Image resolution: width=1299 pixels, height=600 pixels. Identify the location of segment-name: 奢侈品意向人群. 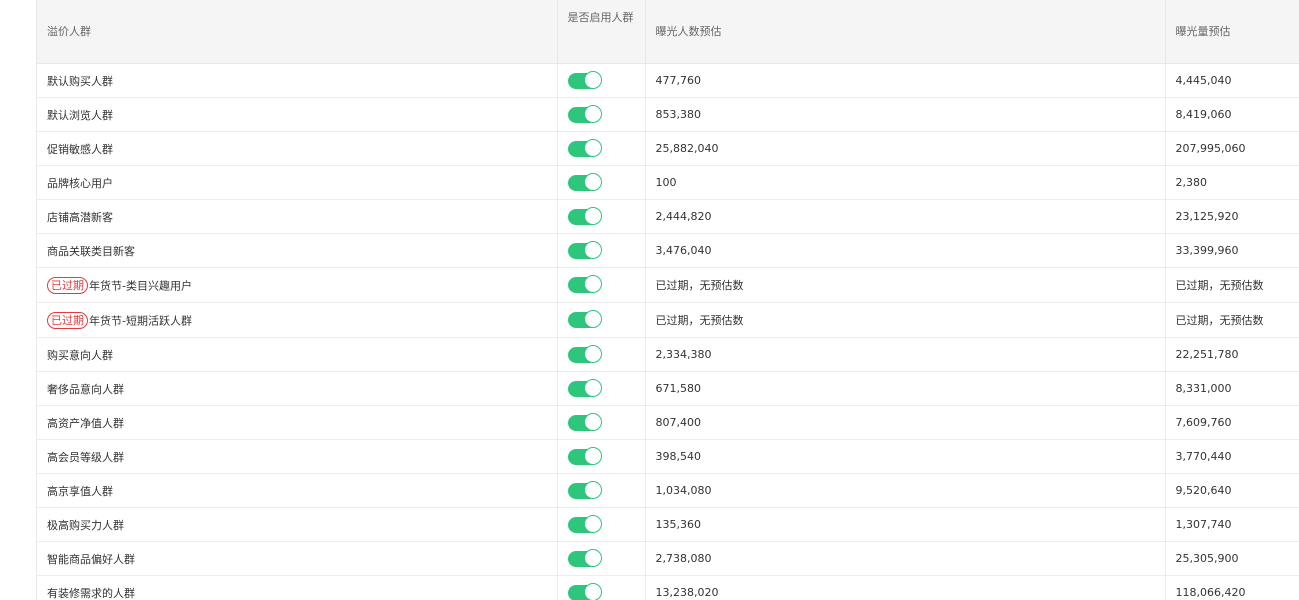
(85, 389).